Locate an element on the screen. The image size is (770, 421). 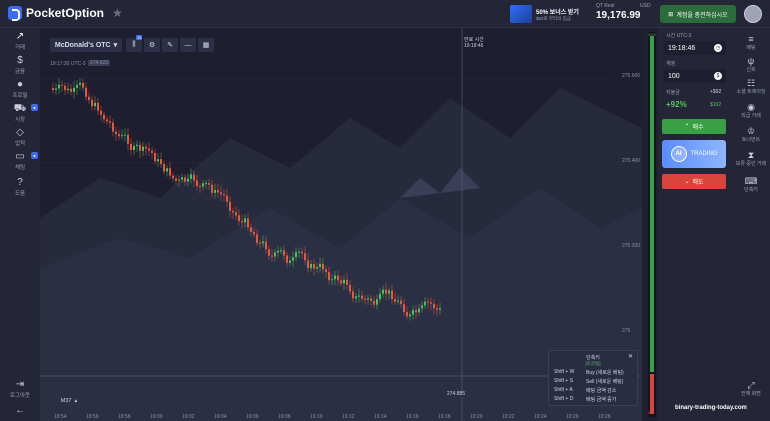
deposit-label: 계정을 충전하십시오 is located at coordinates (702, 15).